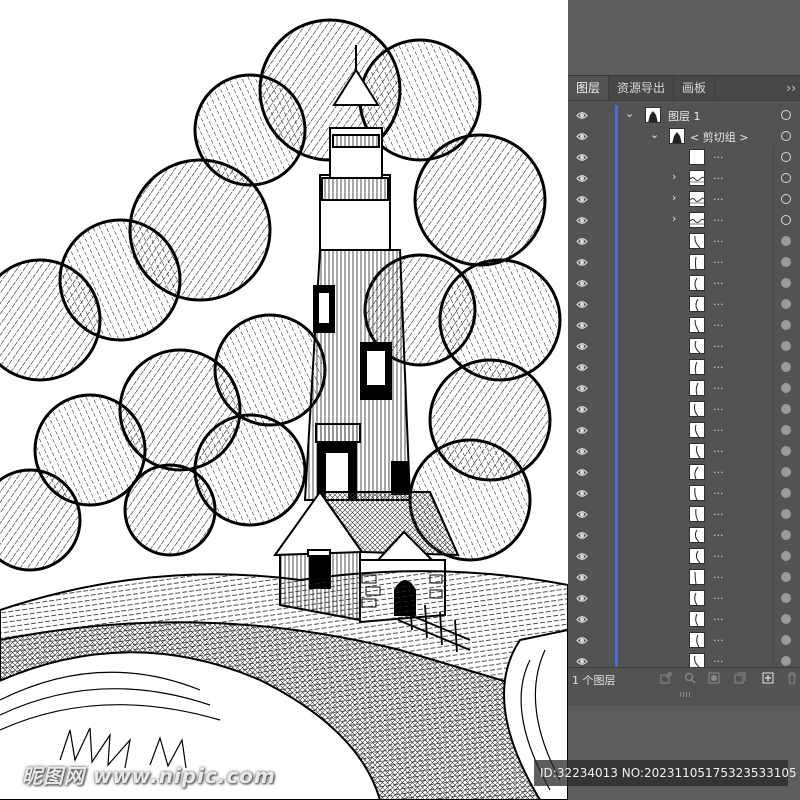 The width and height of the screenshot is (800, 800). What do you see at coordinates (686, 694) in the screenshot?
I see `resize-grip` at bounding box center [686, 694].